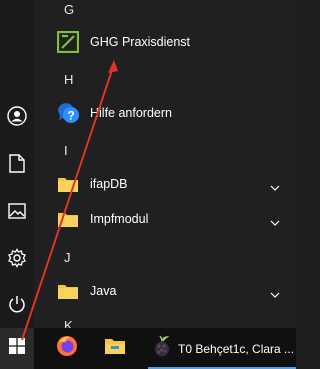  What do you see at coordinates (67, 257) in the screenshot?
I see `letter-header-j: J` at bounding box center [67, 257].